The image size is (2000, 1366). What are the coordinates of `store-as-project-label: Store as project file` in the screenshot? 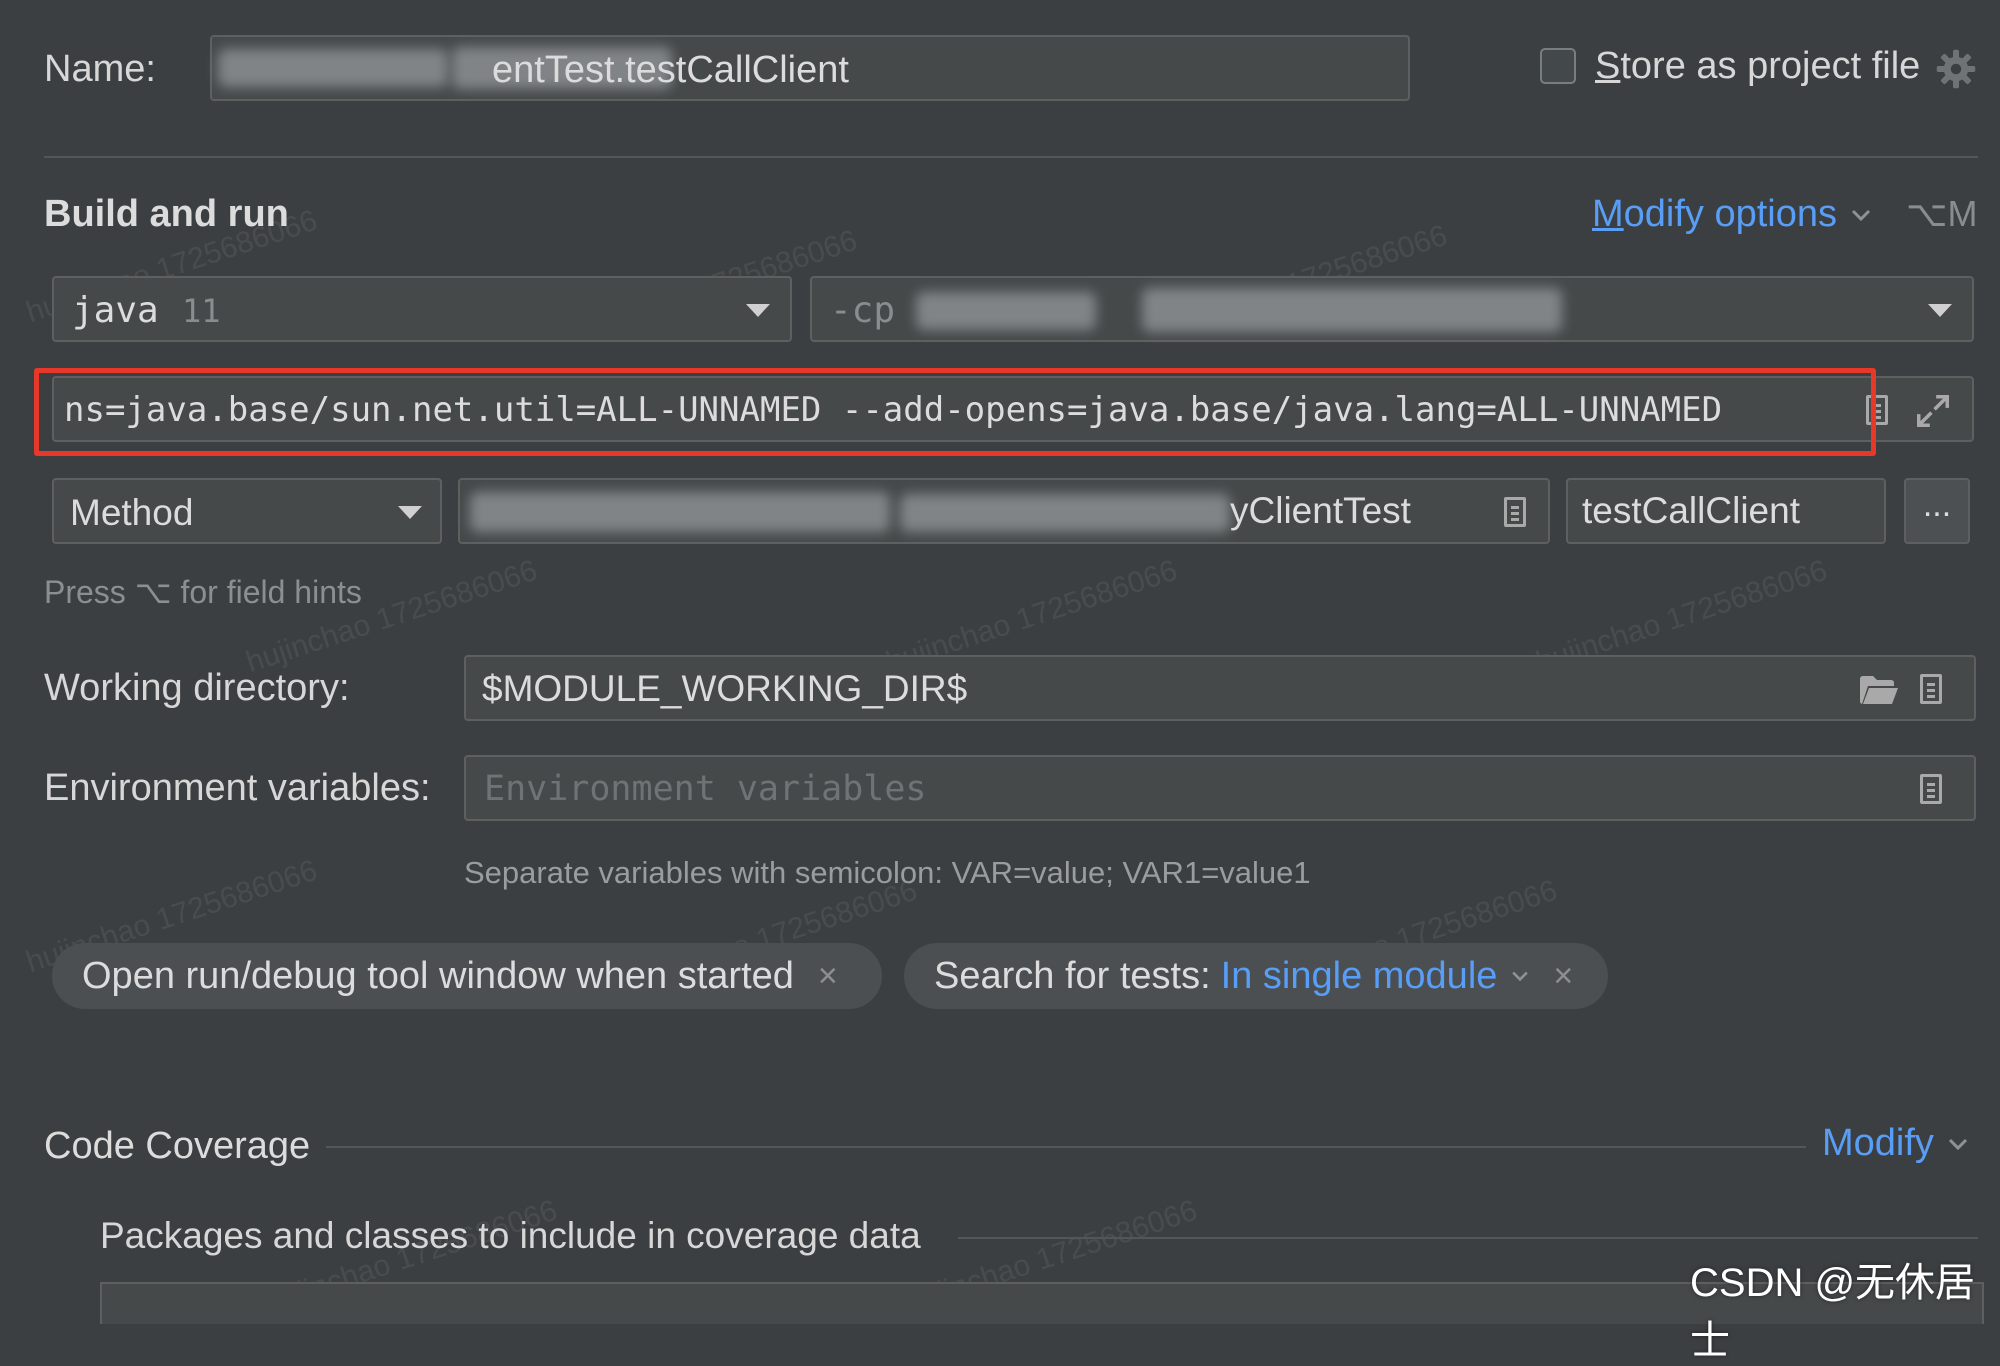 It's located at (1757, 66).